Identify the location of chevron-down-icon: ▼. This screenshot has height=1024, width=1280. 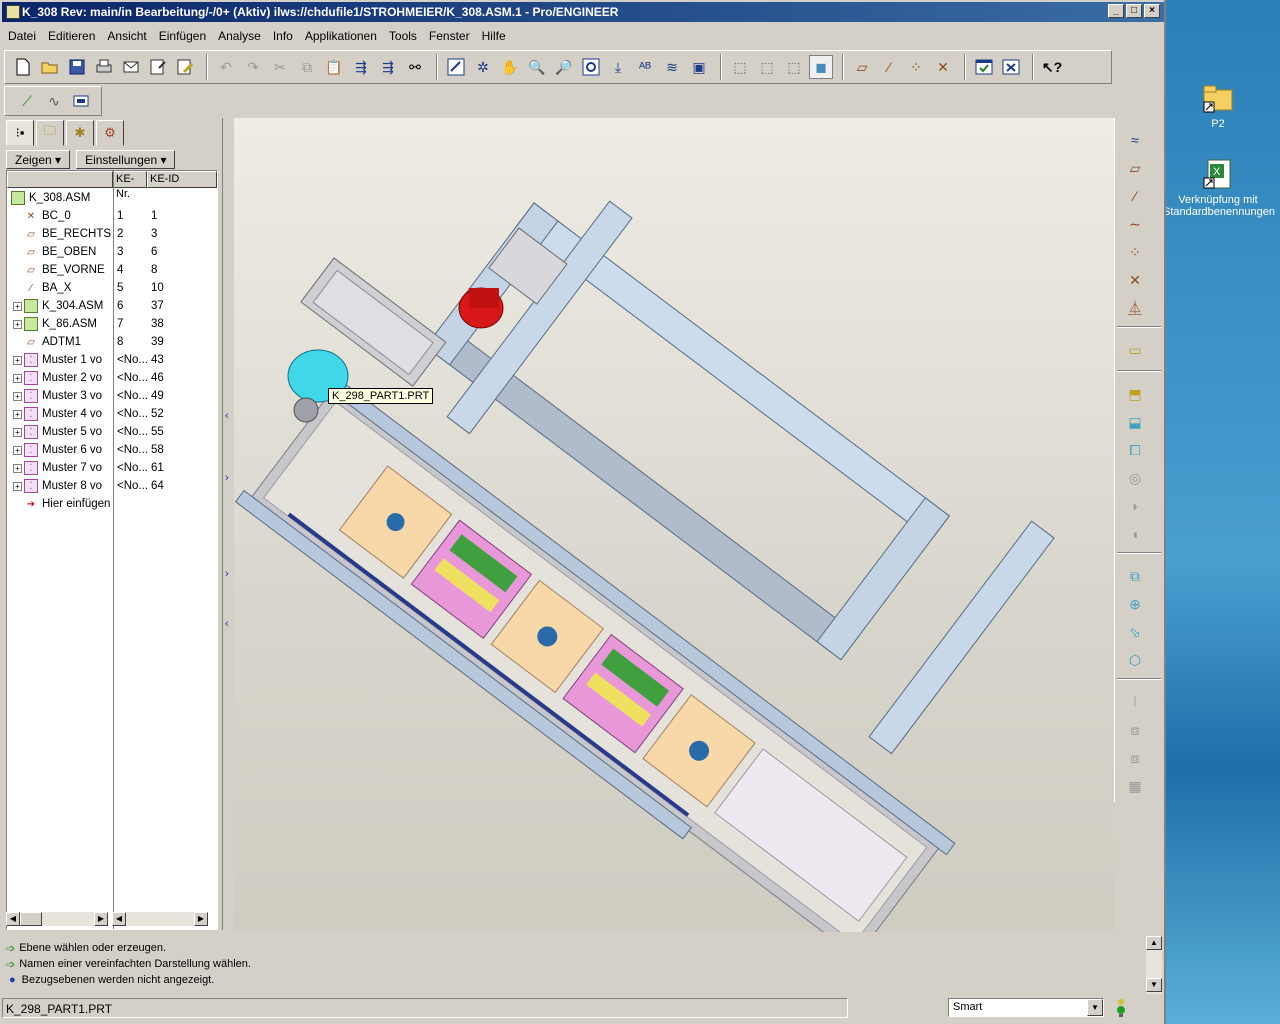
(1095, 1007).